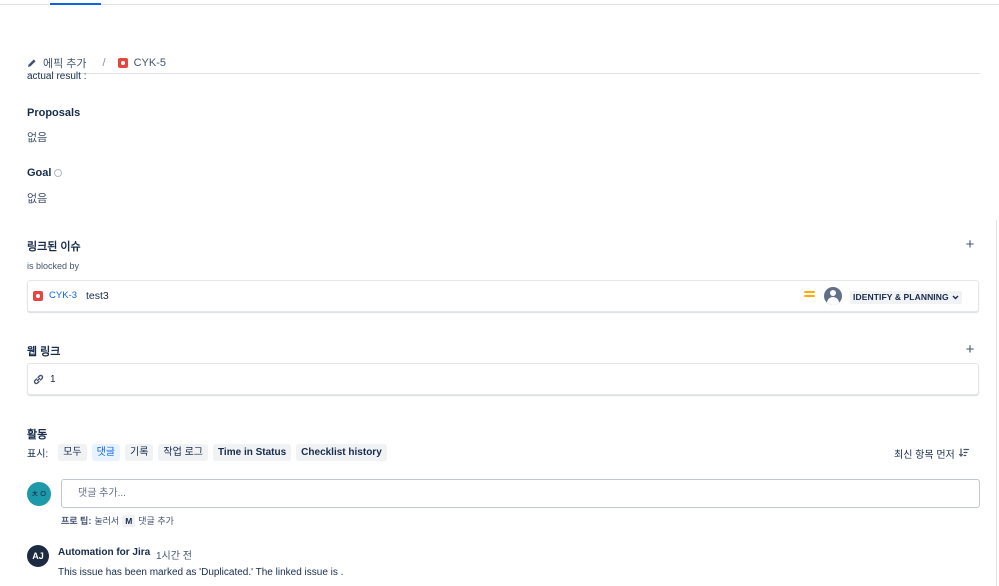 The width and height of the screenshot is (999, 586). Describe the element at coordinates (129, 520) in the screenshot. I see `shortcut-key: M` at that location.